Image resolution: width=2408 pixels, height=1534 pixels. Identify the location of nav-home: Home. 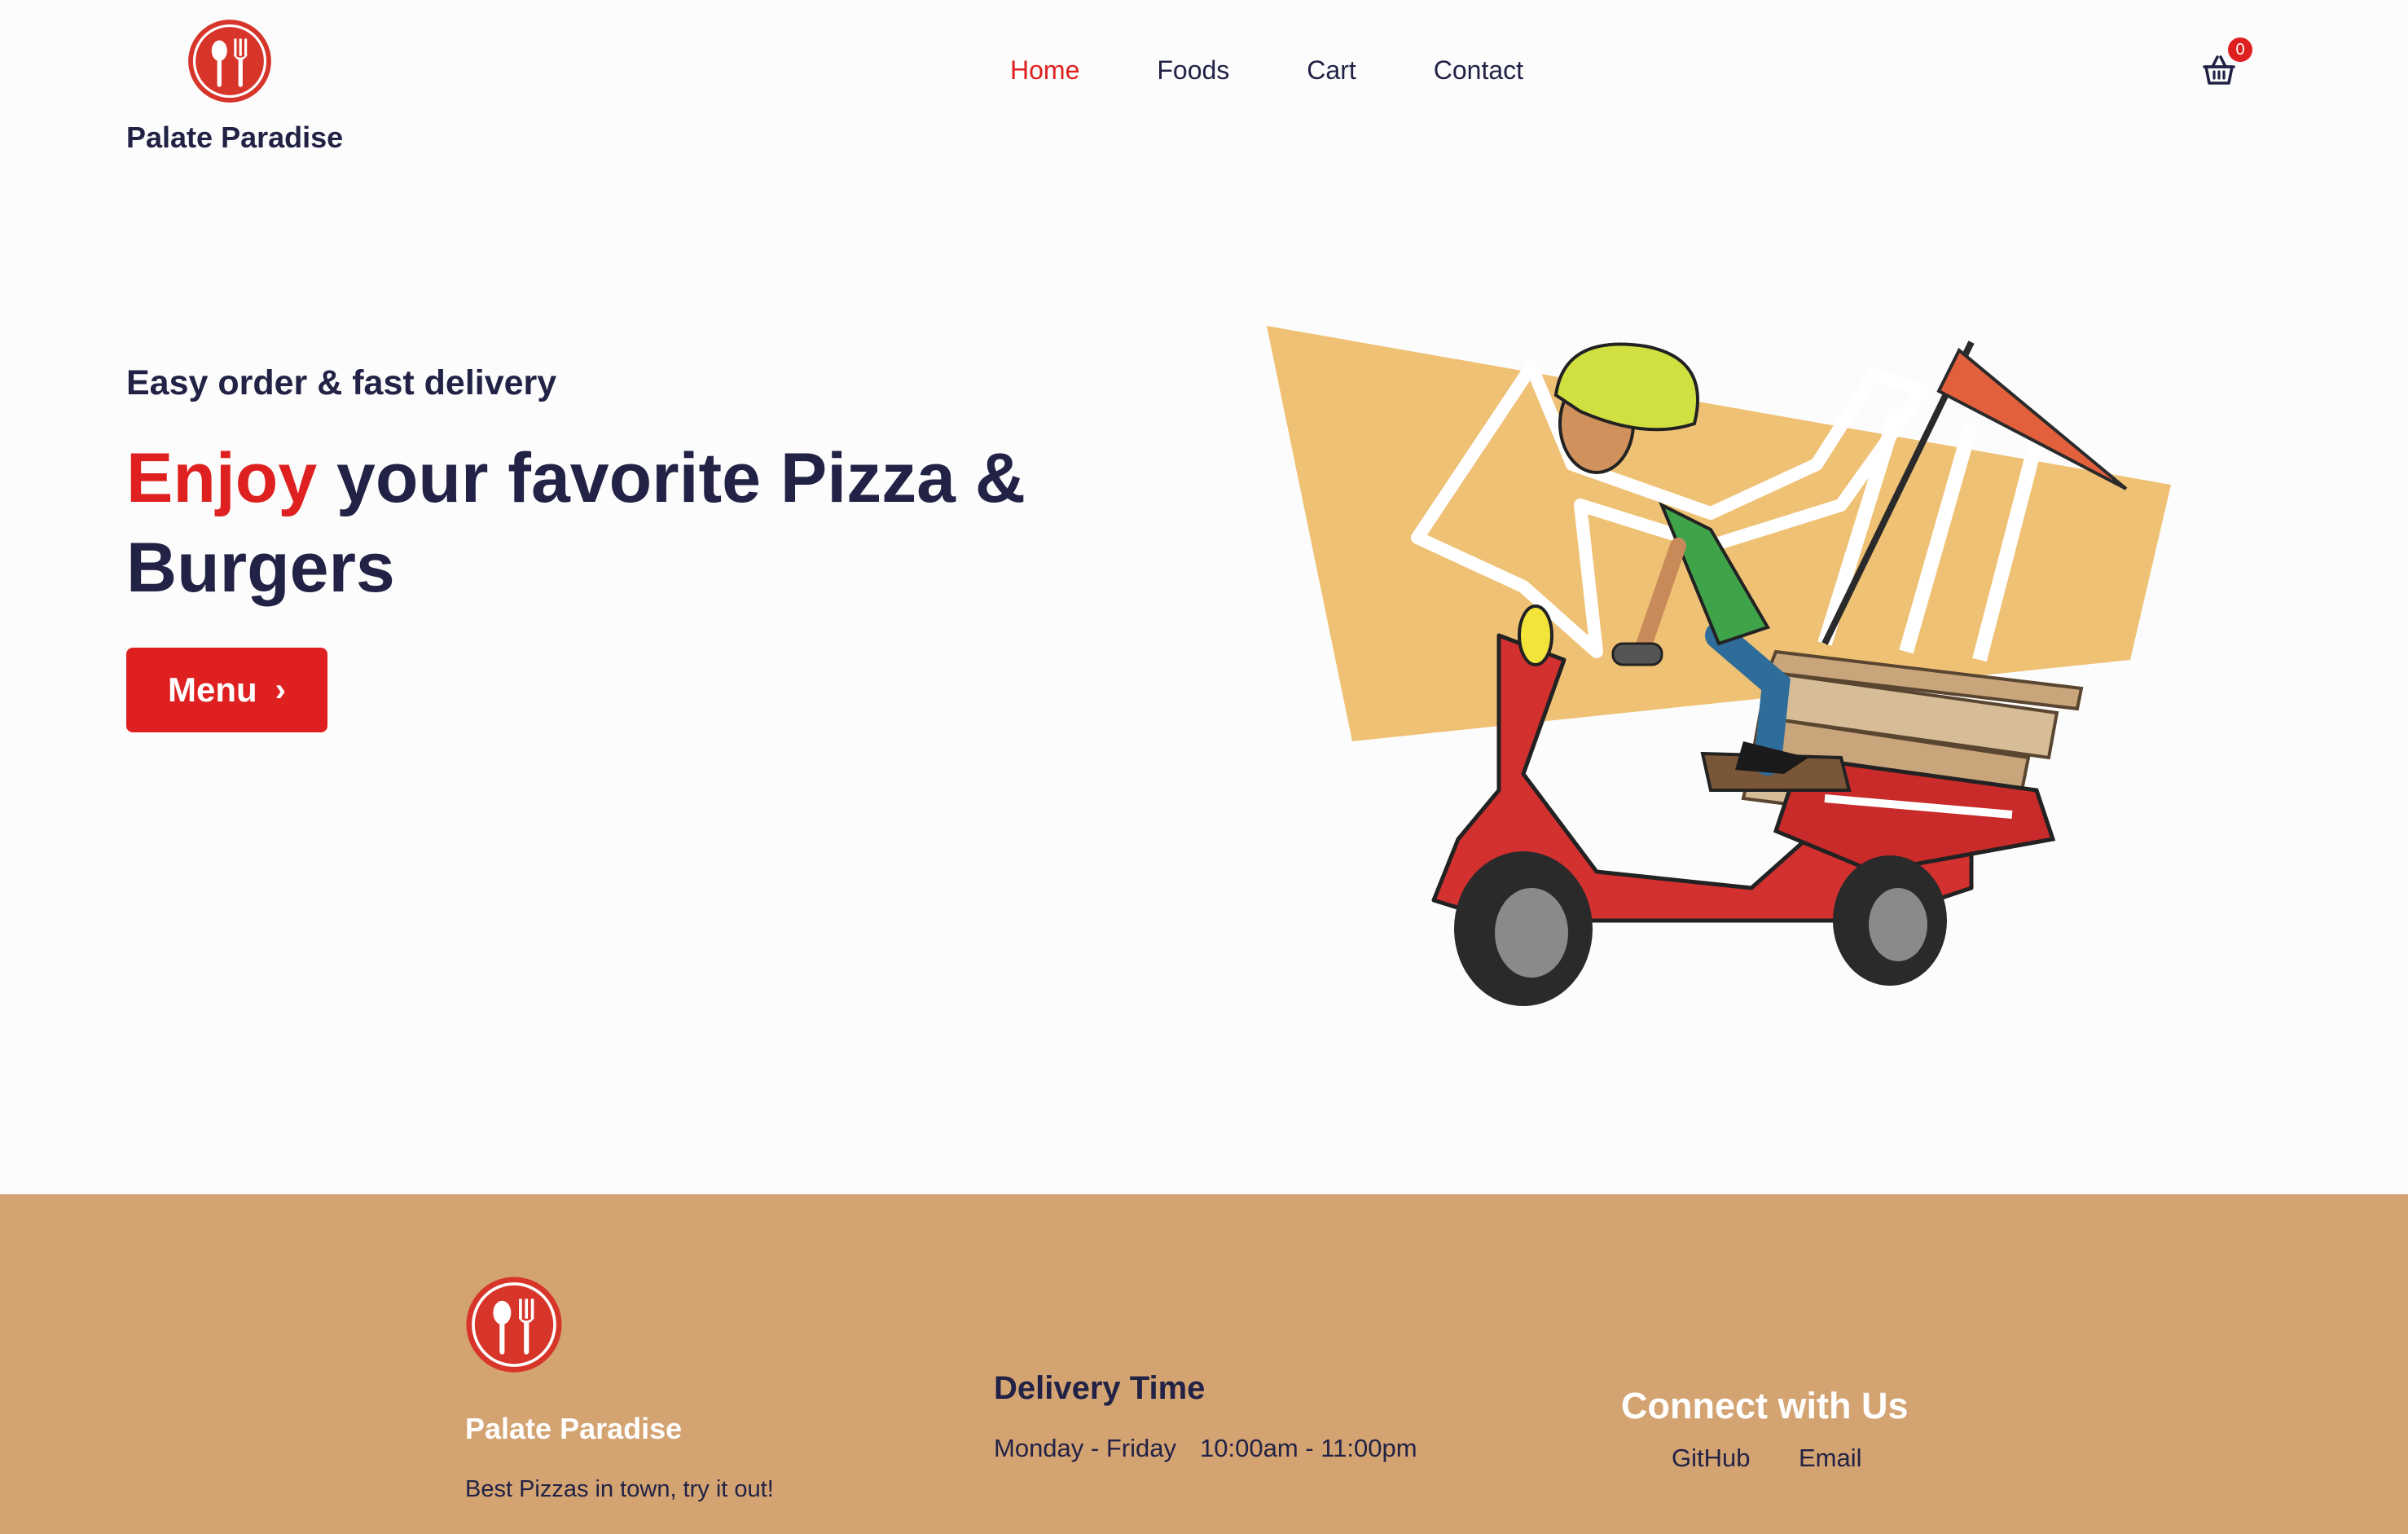
(1044, 70).